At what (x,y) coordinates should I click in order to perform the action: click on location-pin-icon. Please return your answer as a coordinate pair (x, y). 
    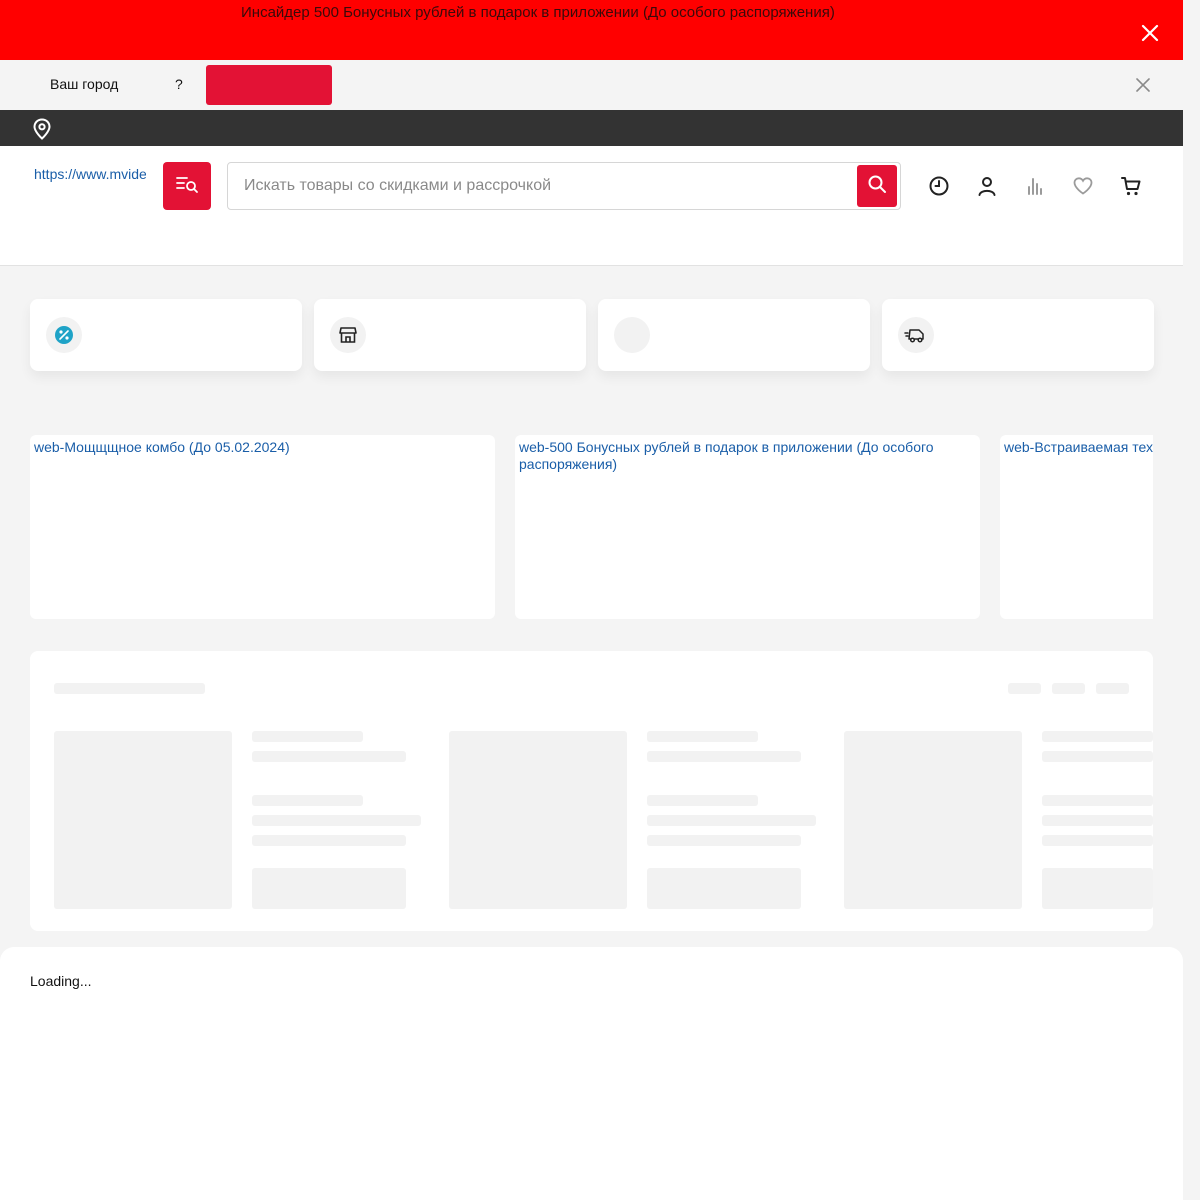
    Looking at the image, I should click on (42, 129).